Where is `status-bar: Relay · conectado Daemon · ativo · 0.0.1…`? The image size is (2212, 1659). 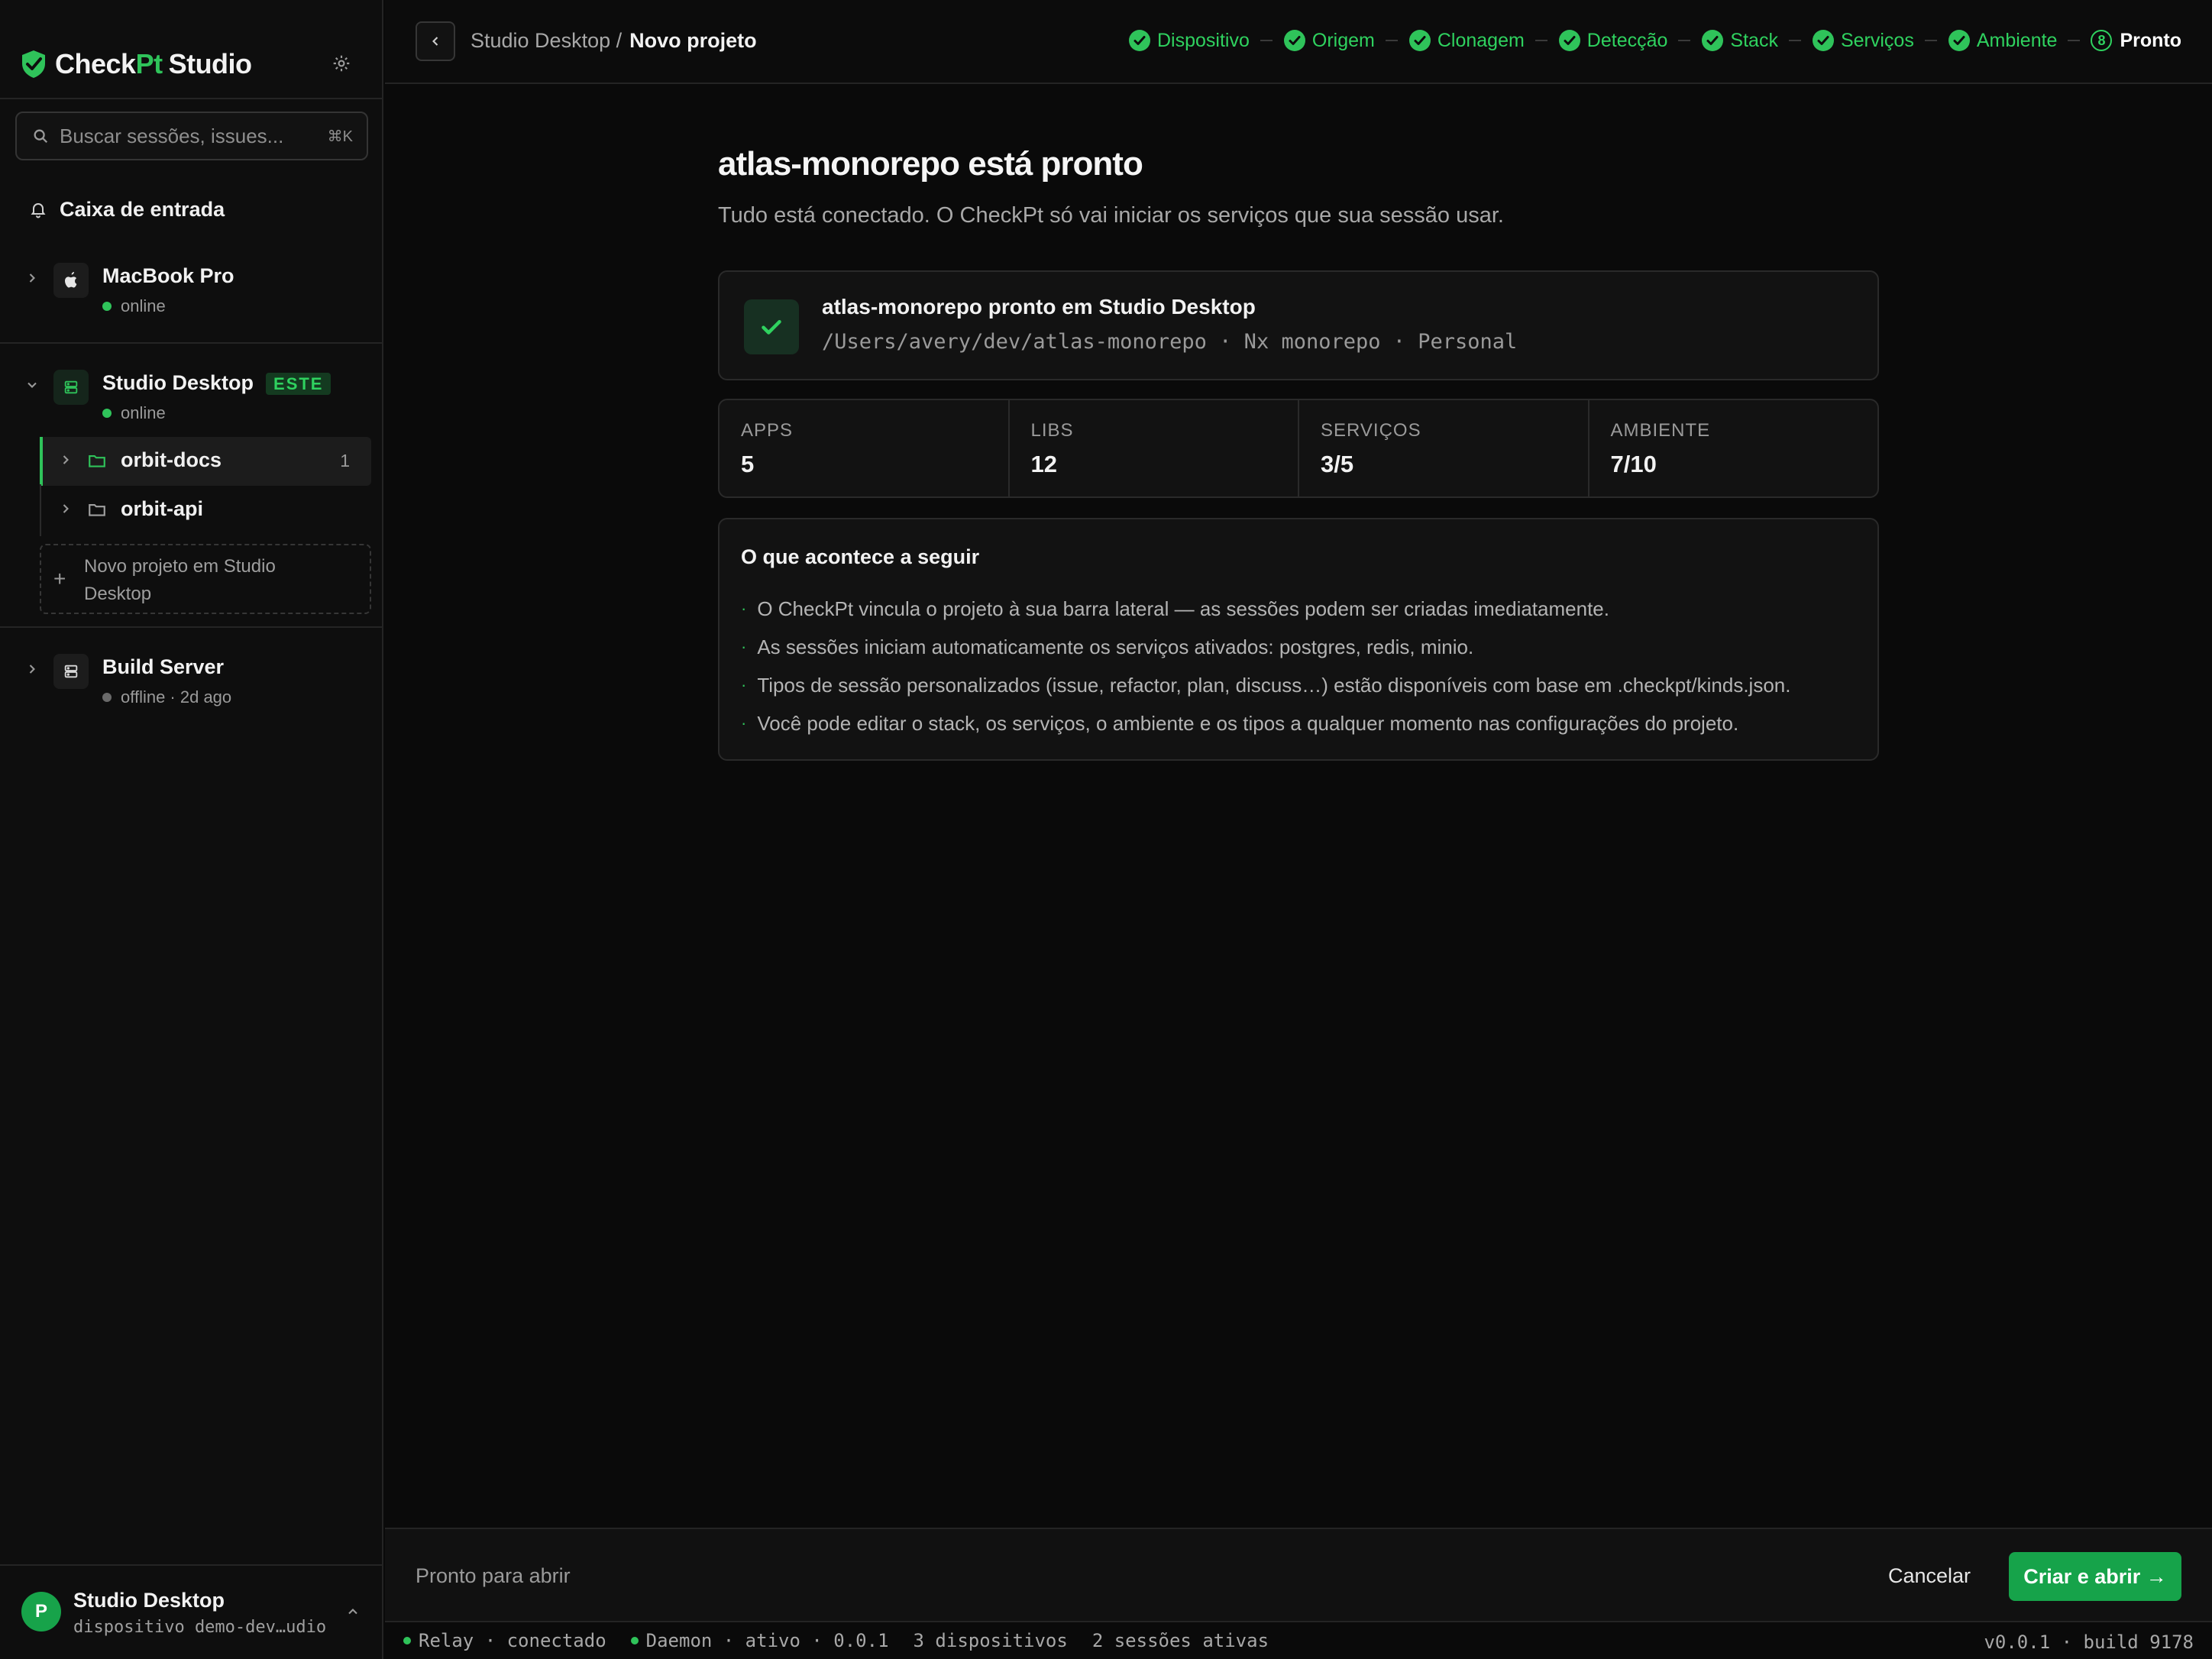
status-bar: Relay · conectado Daemon · ativo · 0.0.1… is located at coordinates (1298, 1640).